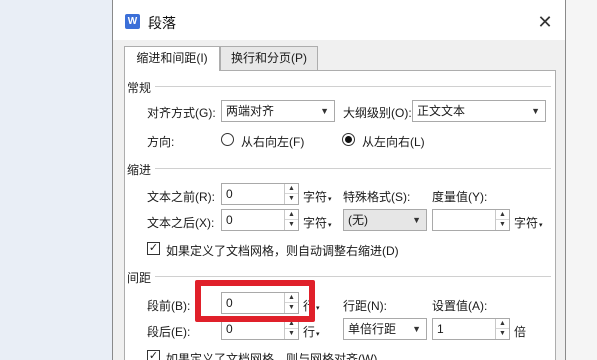 The height and width of the screenshot is (360, 597). Describe the element at coordinates (479, 111) in the screenshot. I see `outline-level-select: 正文文本 ▼` at that location.